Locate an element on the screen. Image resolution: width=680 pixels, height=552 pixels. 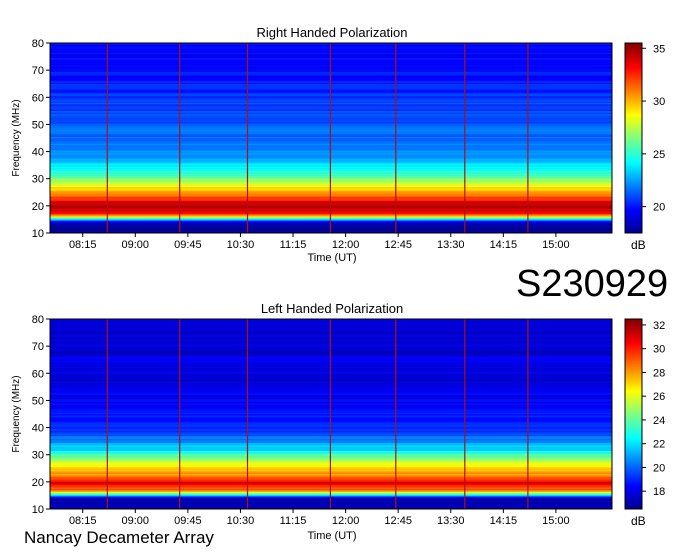
rh-colorbar is located at coordinates (633, 138).